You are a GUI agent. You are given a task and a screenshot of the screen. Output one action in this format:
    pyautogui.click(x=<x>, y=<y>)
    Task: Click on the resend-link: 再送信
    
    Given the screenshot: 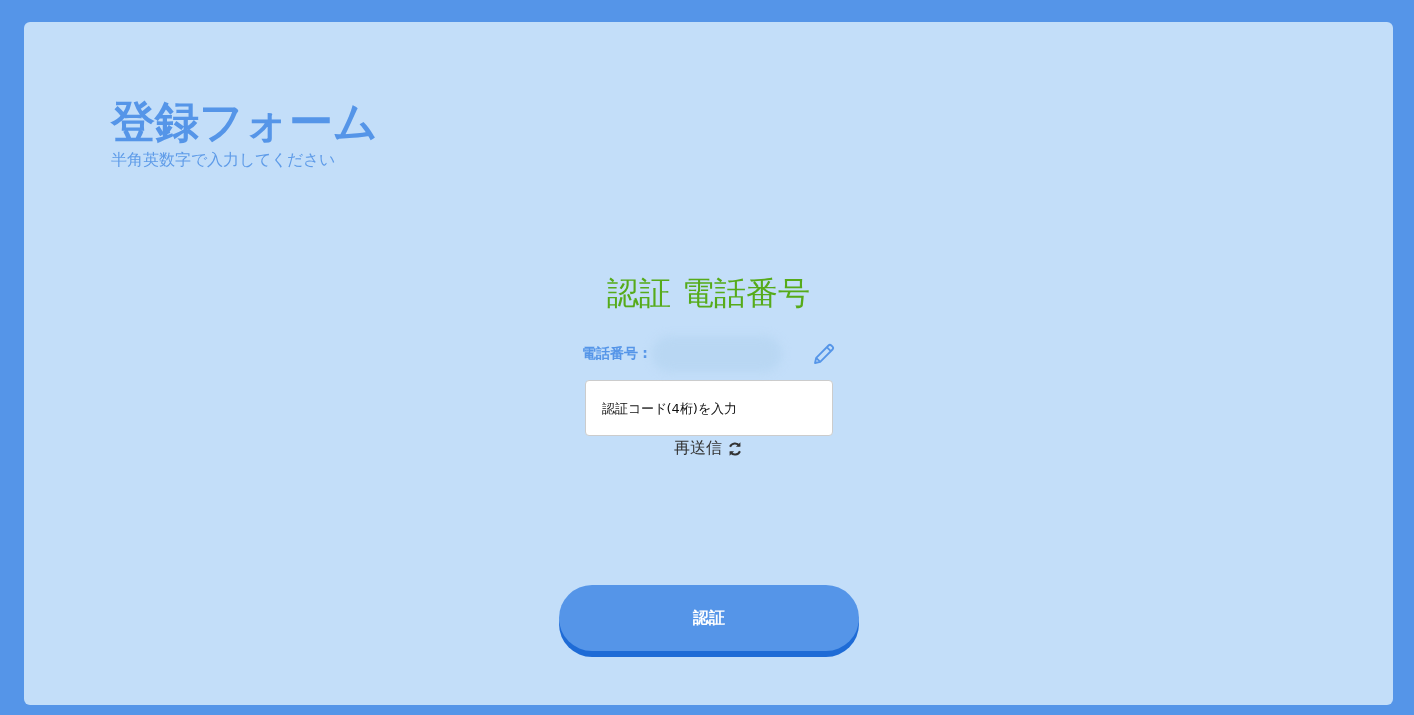 What is the action you would take?
    pyautogui.click(x=708, y=448)
    